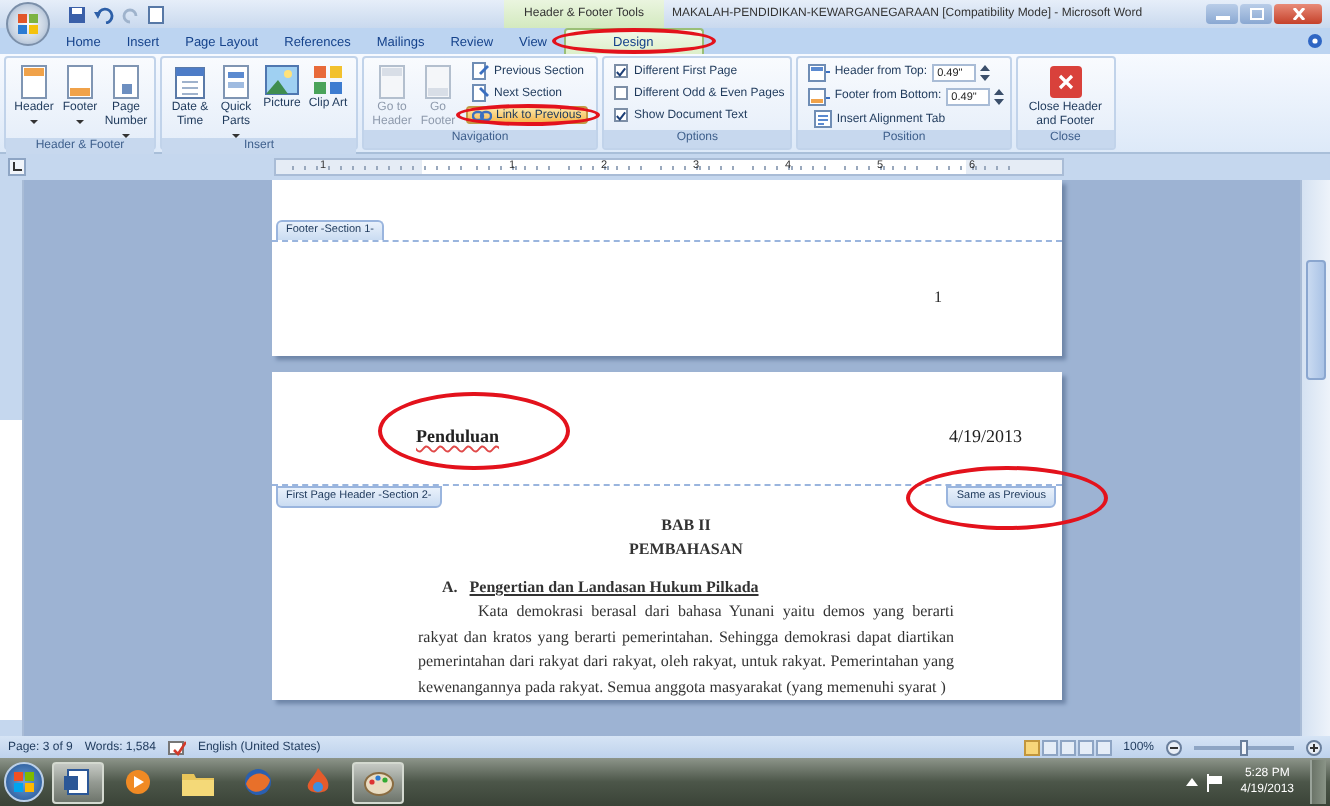  I want to click on folder-icon, so click(198, 782).